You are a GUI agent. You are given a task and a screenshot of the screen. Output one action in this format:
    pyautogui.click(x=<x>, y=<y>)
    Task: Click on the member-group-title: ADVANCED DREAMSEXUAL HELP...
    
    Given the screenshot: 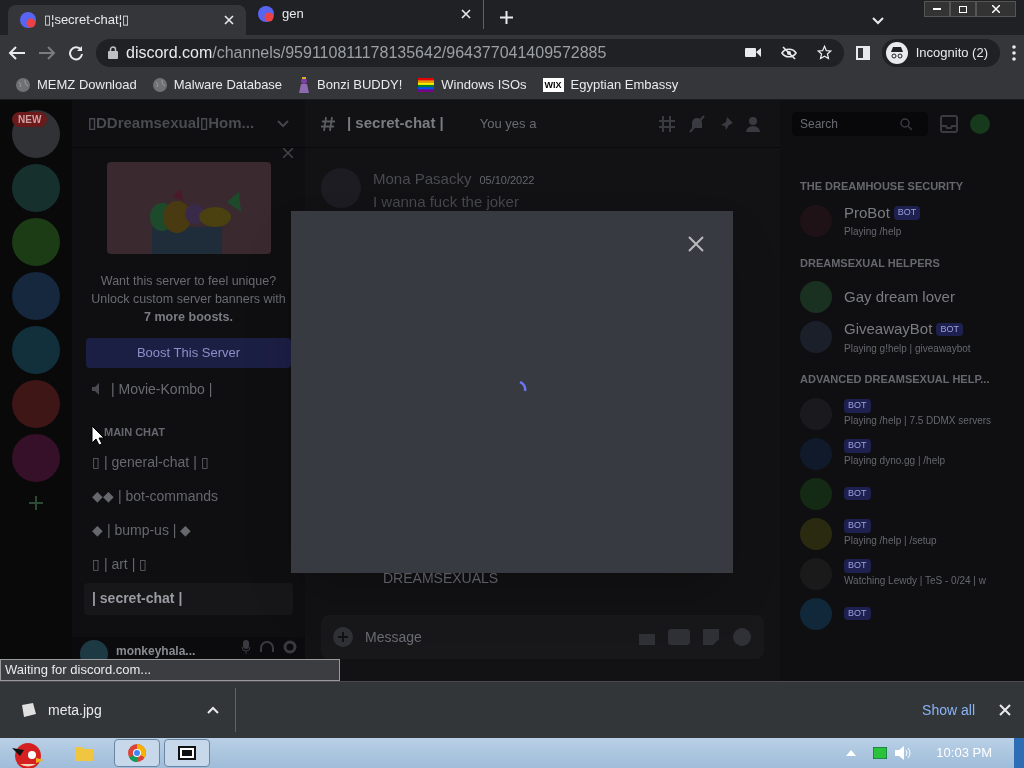 What is the action you would take?
    pyautogui.click(x=895, y=379)
    